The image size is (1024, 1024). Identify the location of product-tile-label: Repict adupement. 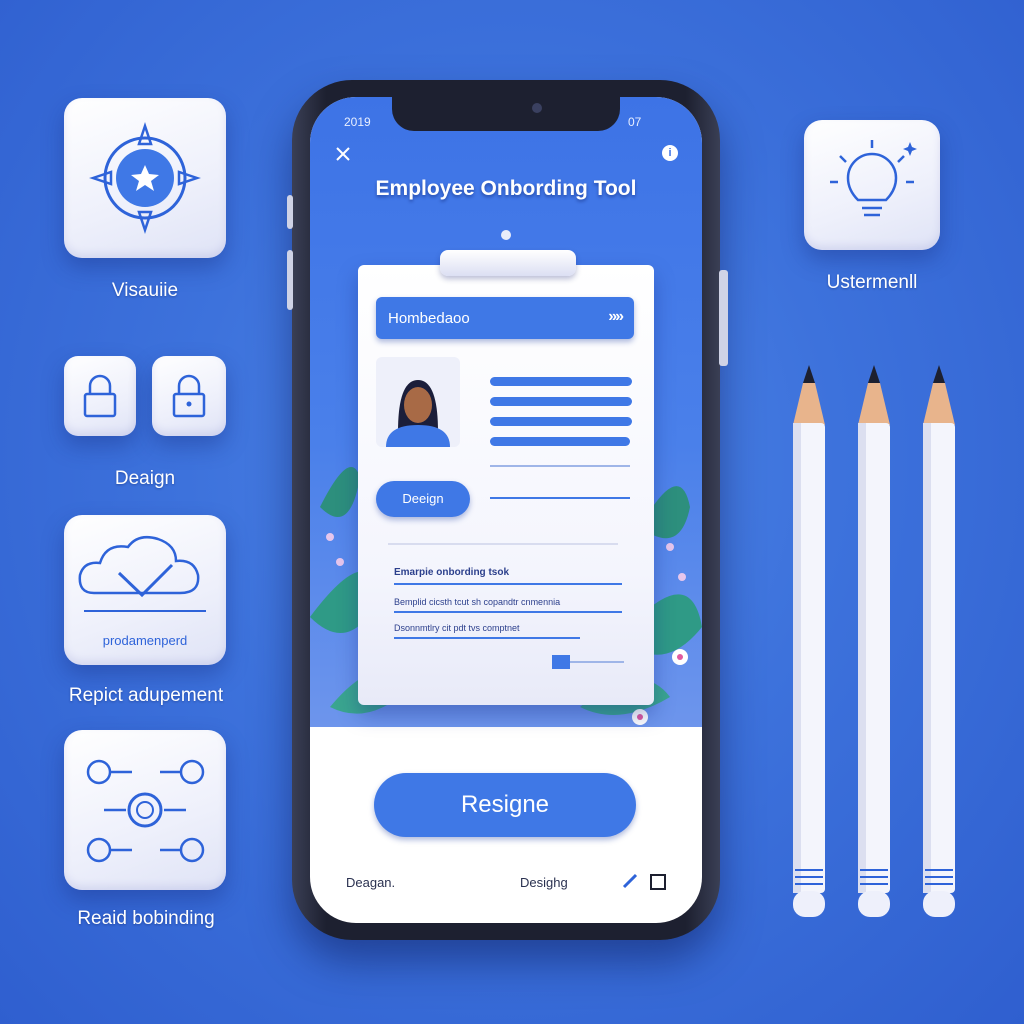
(146, 695).